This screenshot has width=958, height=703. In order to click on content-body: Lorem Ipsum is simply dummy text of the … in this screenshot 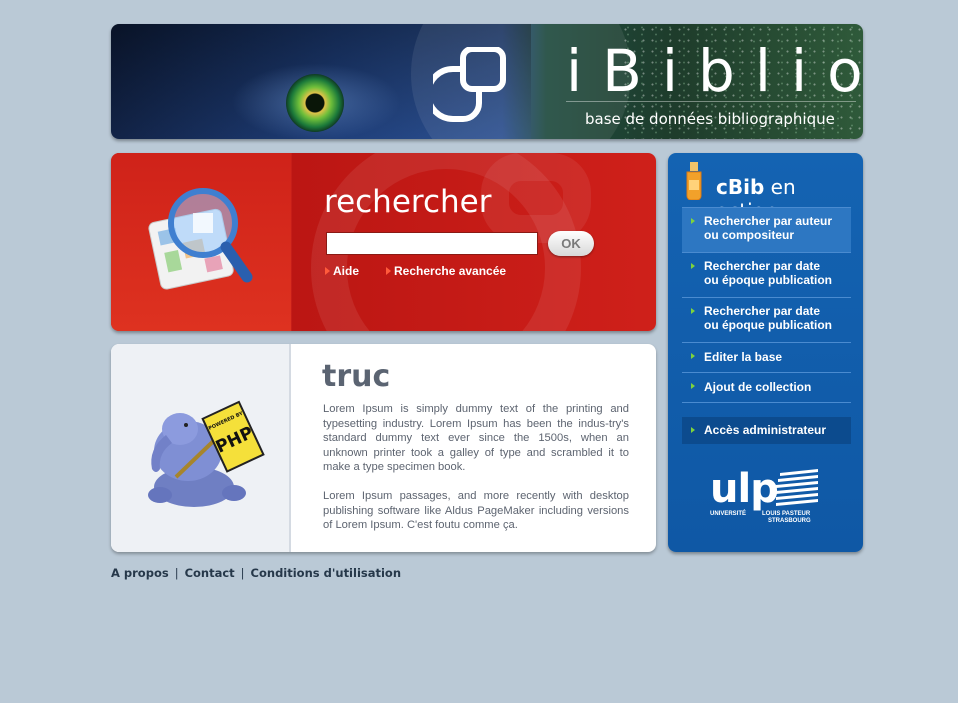, I will do `click(476, 474)`.